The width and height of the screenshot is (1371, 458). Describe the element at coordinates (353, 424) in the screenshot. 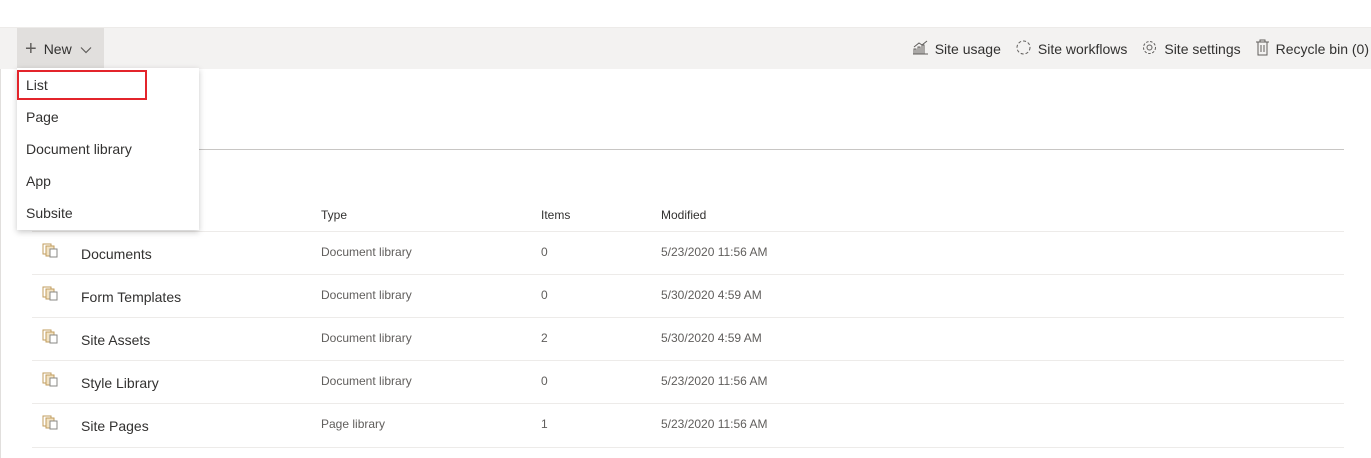

I see `row-type: Page library` at that location.